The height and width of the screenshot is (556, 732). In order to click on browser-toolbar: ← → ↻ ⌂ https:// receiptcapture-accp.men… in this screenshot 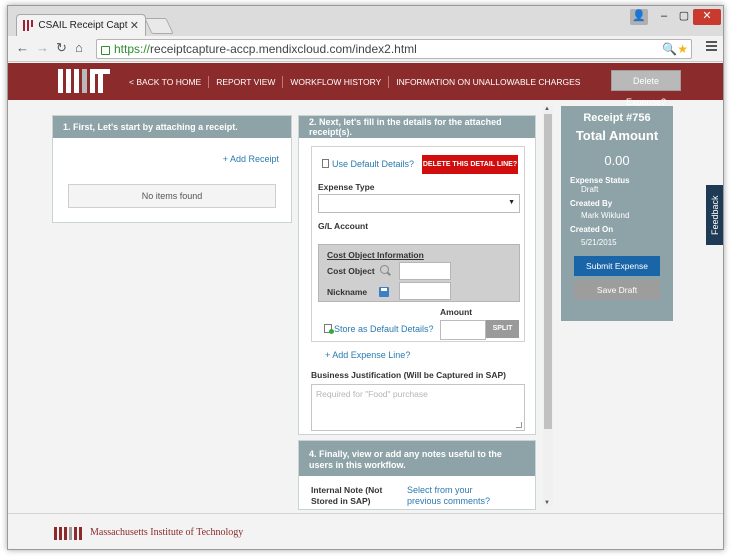, I will do `click(365, 49)`.